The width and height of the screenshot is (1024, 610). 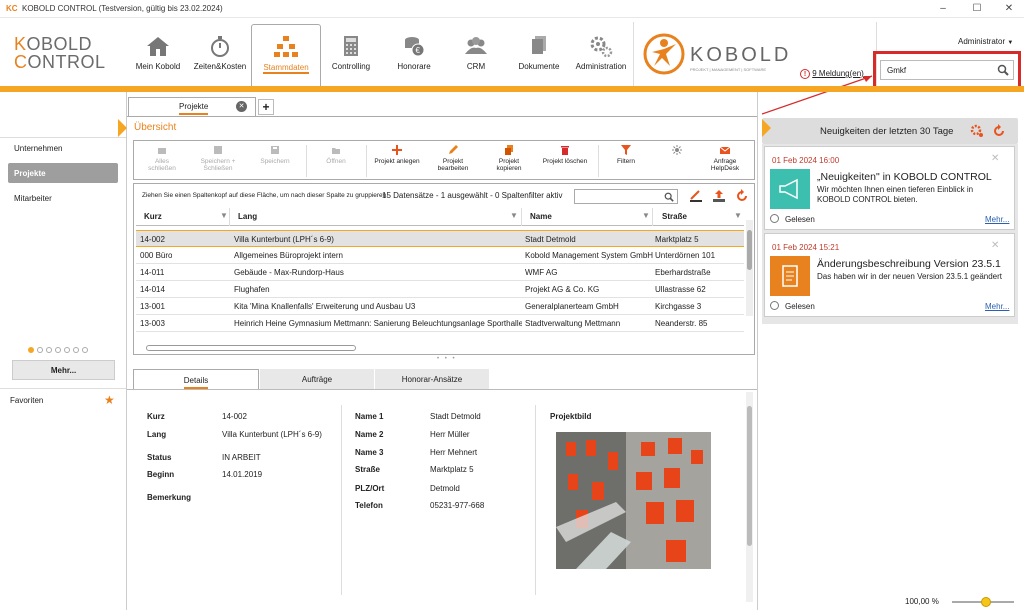 What do you see at coordinates (977, 9) in the screenshot?
I see `maximize-button: ☐` at bounding box center [977, 9].